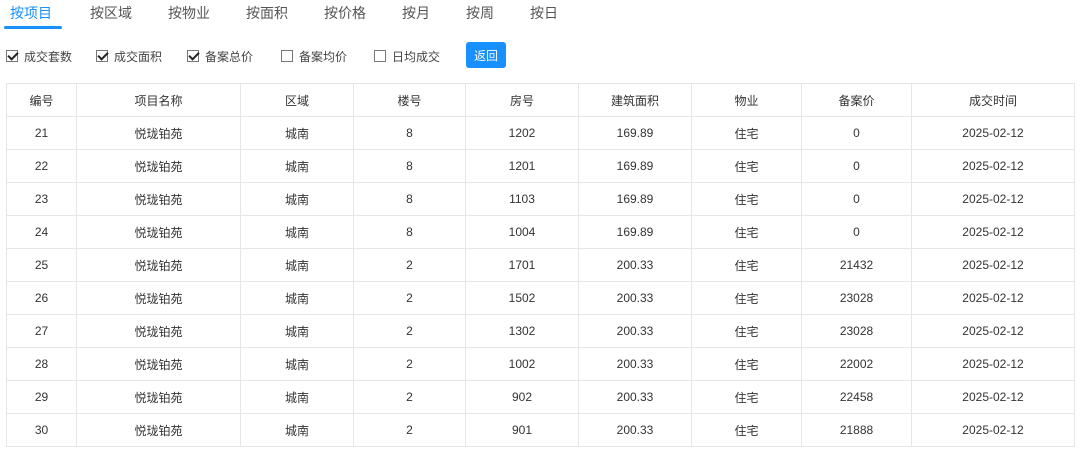 Image resolution: width=1080 pixels, height=456 pixels. I want to click on table-cell: 21432, so click(856, 265).